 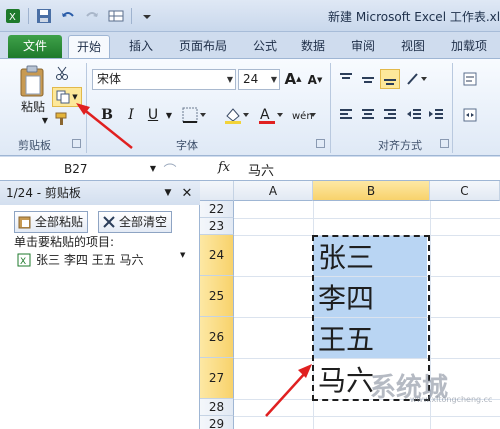 What do you see at coordinates (107, 128) in the screenshot?
I see `arrow-to-copy-button` at bounding box center [107, 128].